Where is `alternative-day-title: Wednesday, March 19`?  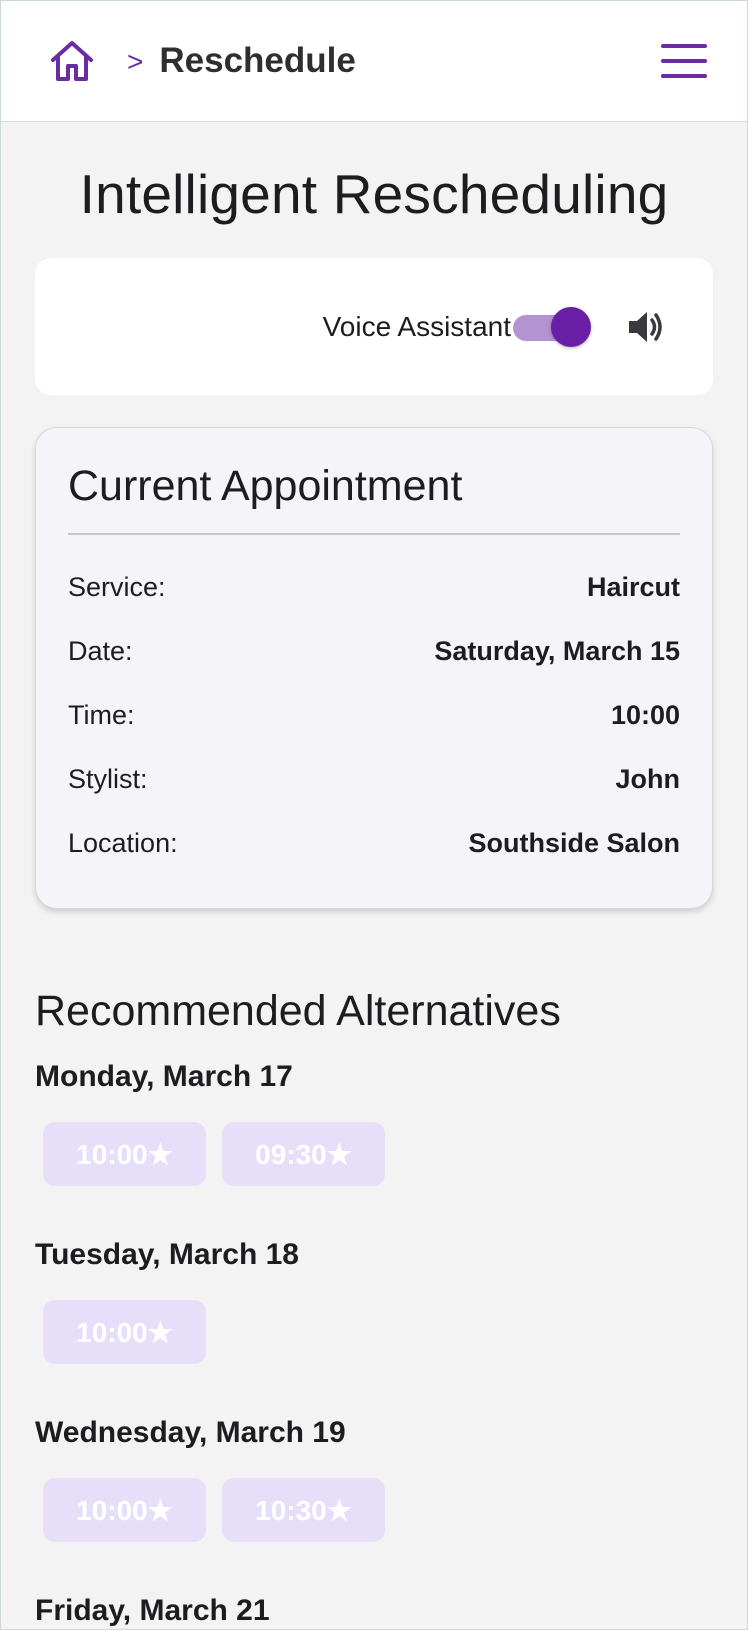
alternative-day-title: Wednesday, March 19 is located at coordinates (190, 1432).